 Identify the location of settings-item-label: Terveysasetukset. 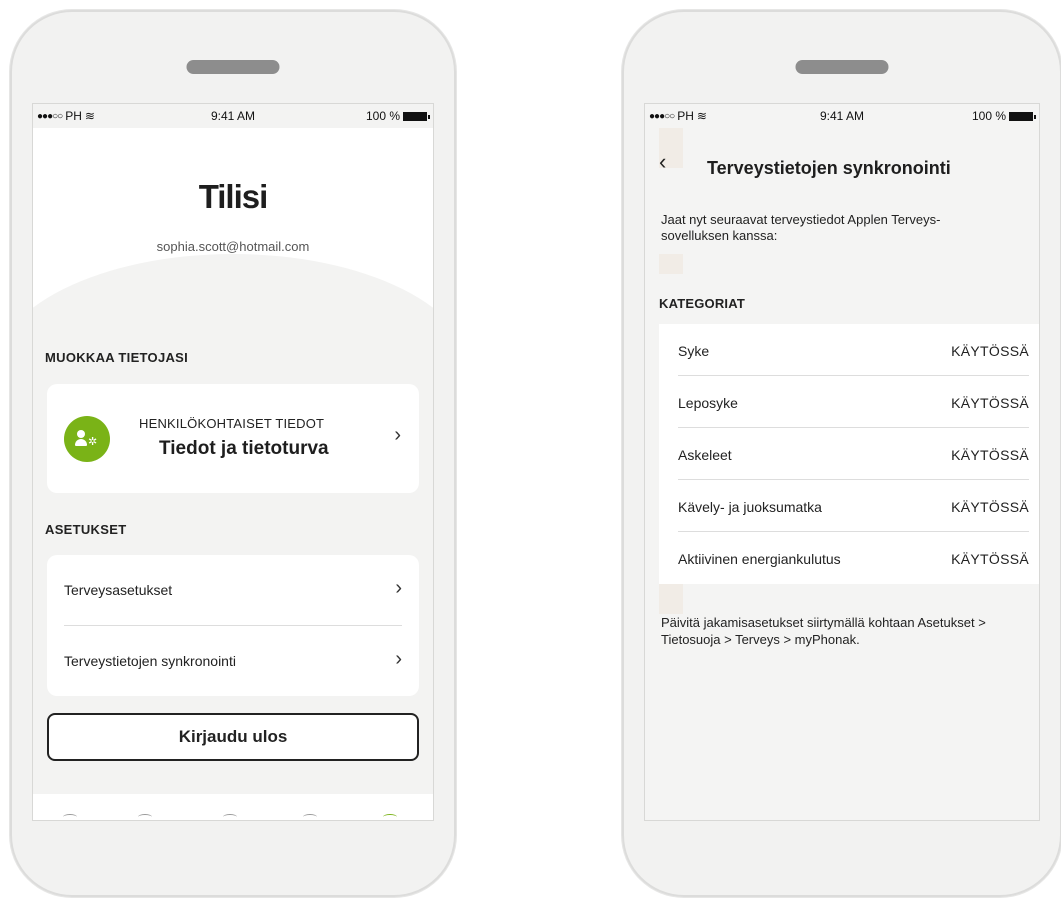
(118, 590).